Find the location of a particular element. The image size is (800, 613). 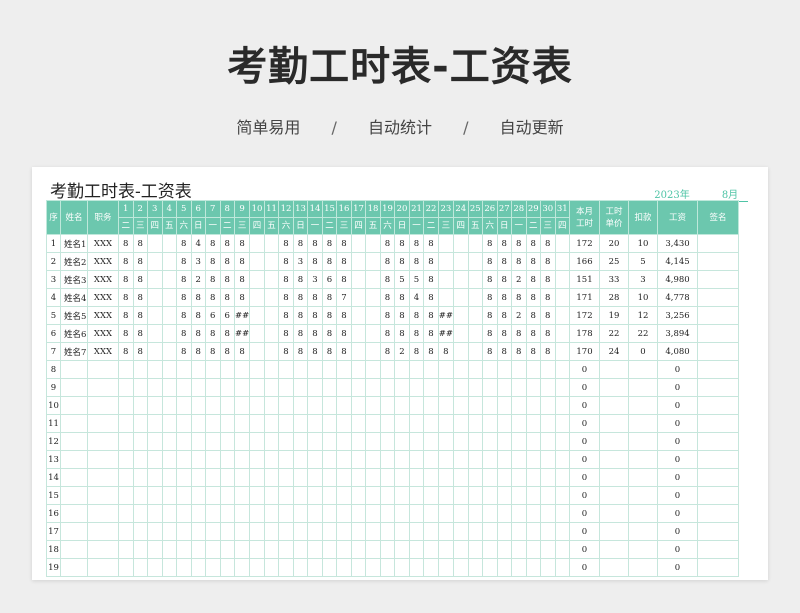

cell-wage: 4,145 is located at coordinates (677, 261).